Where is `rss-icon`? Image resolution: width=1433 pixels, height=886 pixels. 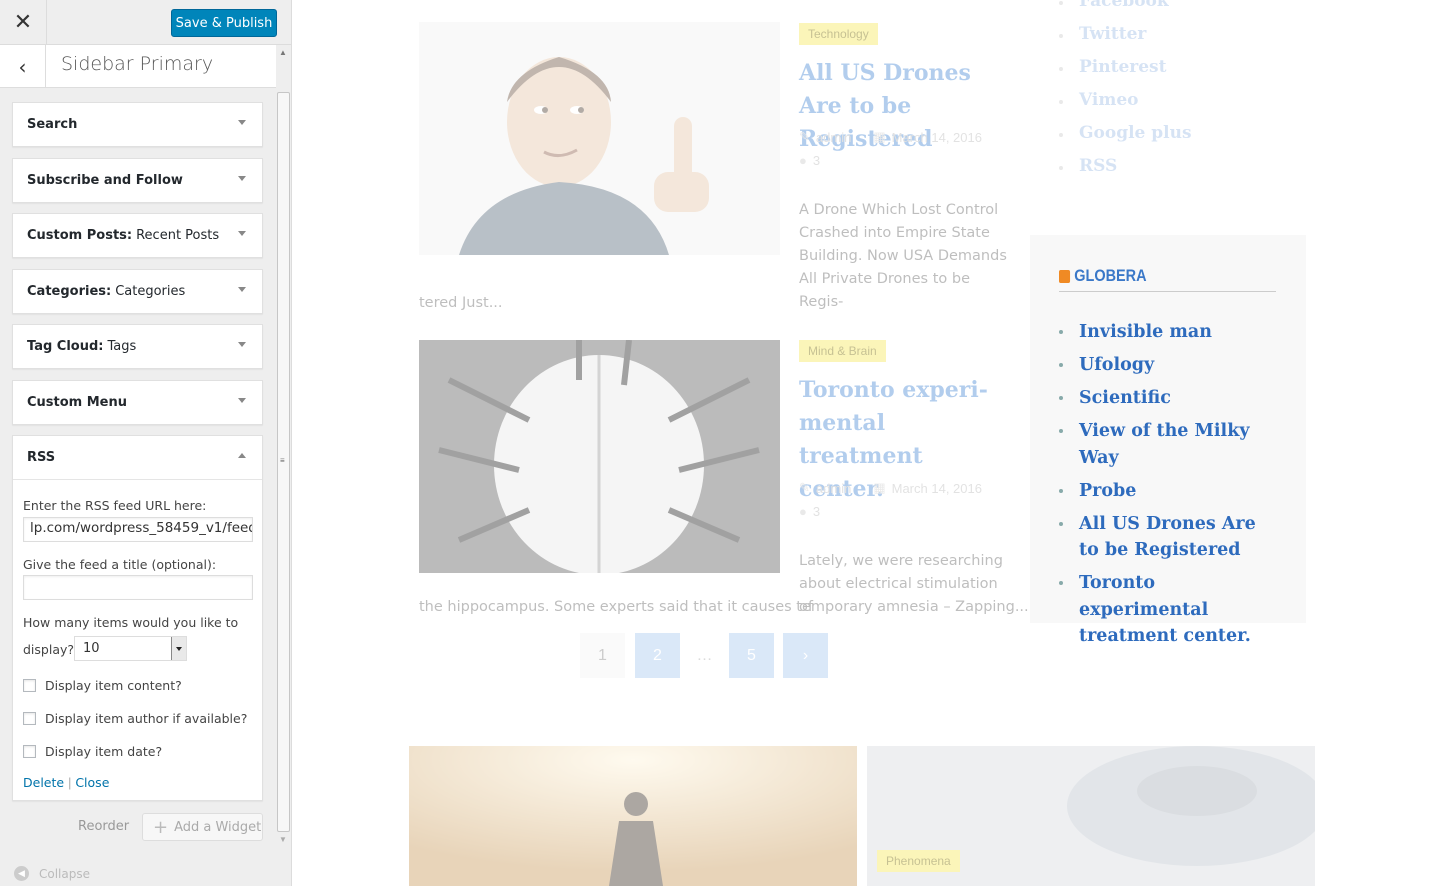
rss-icon is located at coordinates (1065, 276).